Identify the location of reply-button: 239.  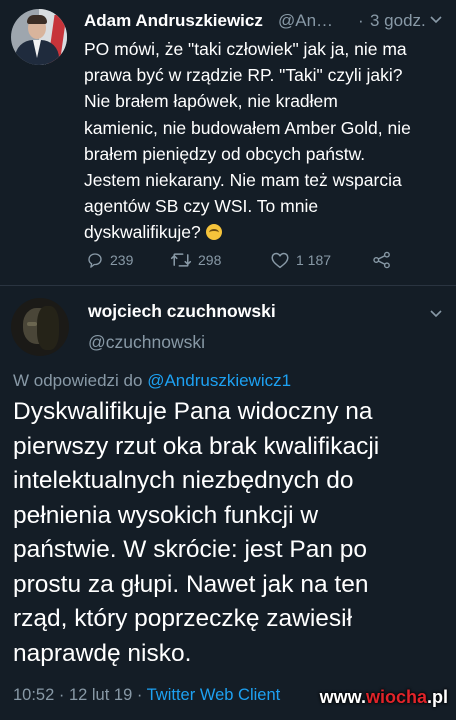
(109, 260).